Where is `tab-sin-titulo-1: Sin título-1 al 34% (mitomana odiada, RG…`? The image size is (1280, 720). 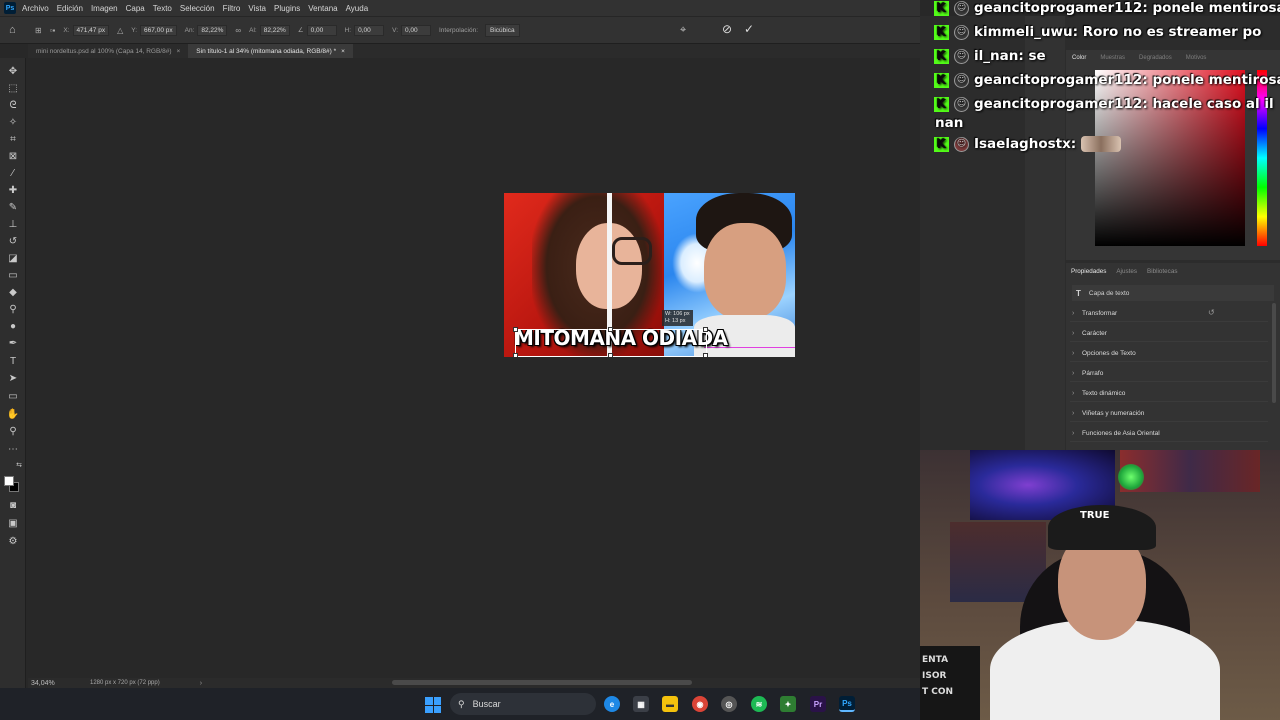 tab-sin-titulo-1: Sin título-1 al 34% (mitomana odiada, RG… is located at coordinates (270, 51).